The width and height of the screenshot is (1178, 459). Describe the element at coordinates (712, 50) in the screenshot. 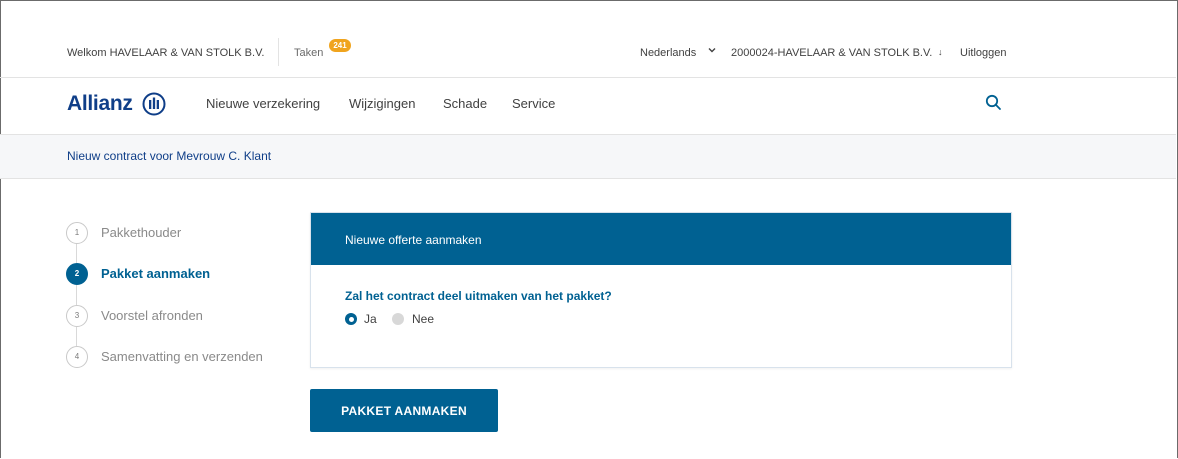

I see `chevron-down-icon` at that location.